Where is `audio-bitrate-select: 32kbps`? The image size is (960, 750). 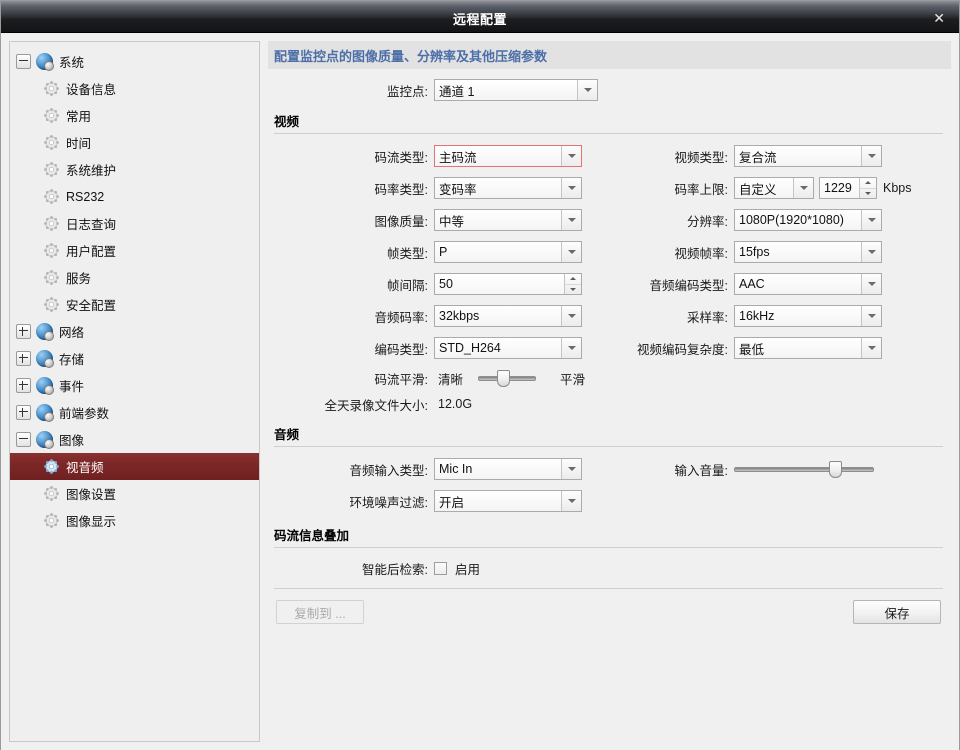
audio-bitrate-select: 32kbps is located at coordinates (508, 316).